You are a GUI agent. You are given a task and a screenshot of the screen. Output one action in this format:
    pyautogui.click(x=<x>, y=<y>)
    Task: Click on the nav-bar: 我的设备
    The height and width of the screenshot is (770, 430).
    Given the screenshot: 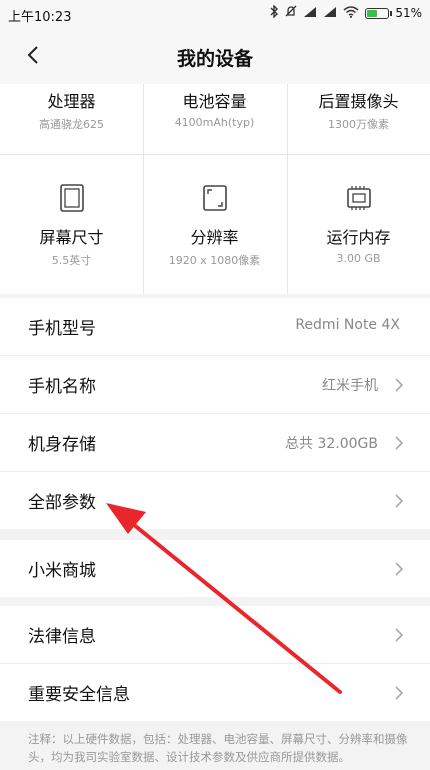 What is the action you would take?
    pyautogui.click(x=215, y=56)
    